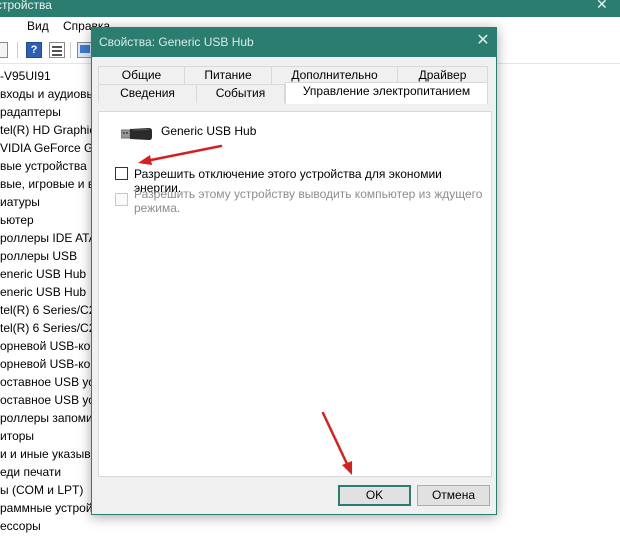 The height and width of the screenshot is (540, 620). Describe the element at coordinates (46, 148) in the screenshot. I see `tree-item: VIDIA GeForce GT.` at that location.